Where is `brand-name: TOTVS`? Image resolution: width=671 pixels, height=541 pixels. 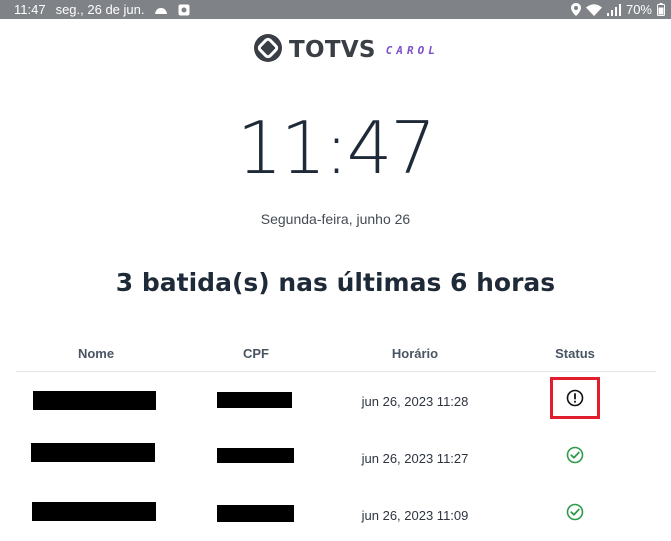 brand-name: TOTVS is located at coordinates (332, 50).